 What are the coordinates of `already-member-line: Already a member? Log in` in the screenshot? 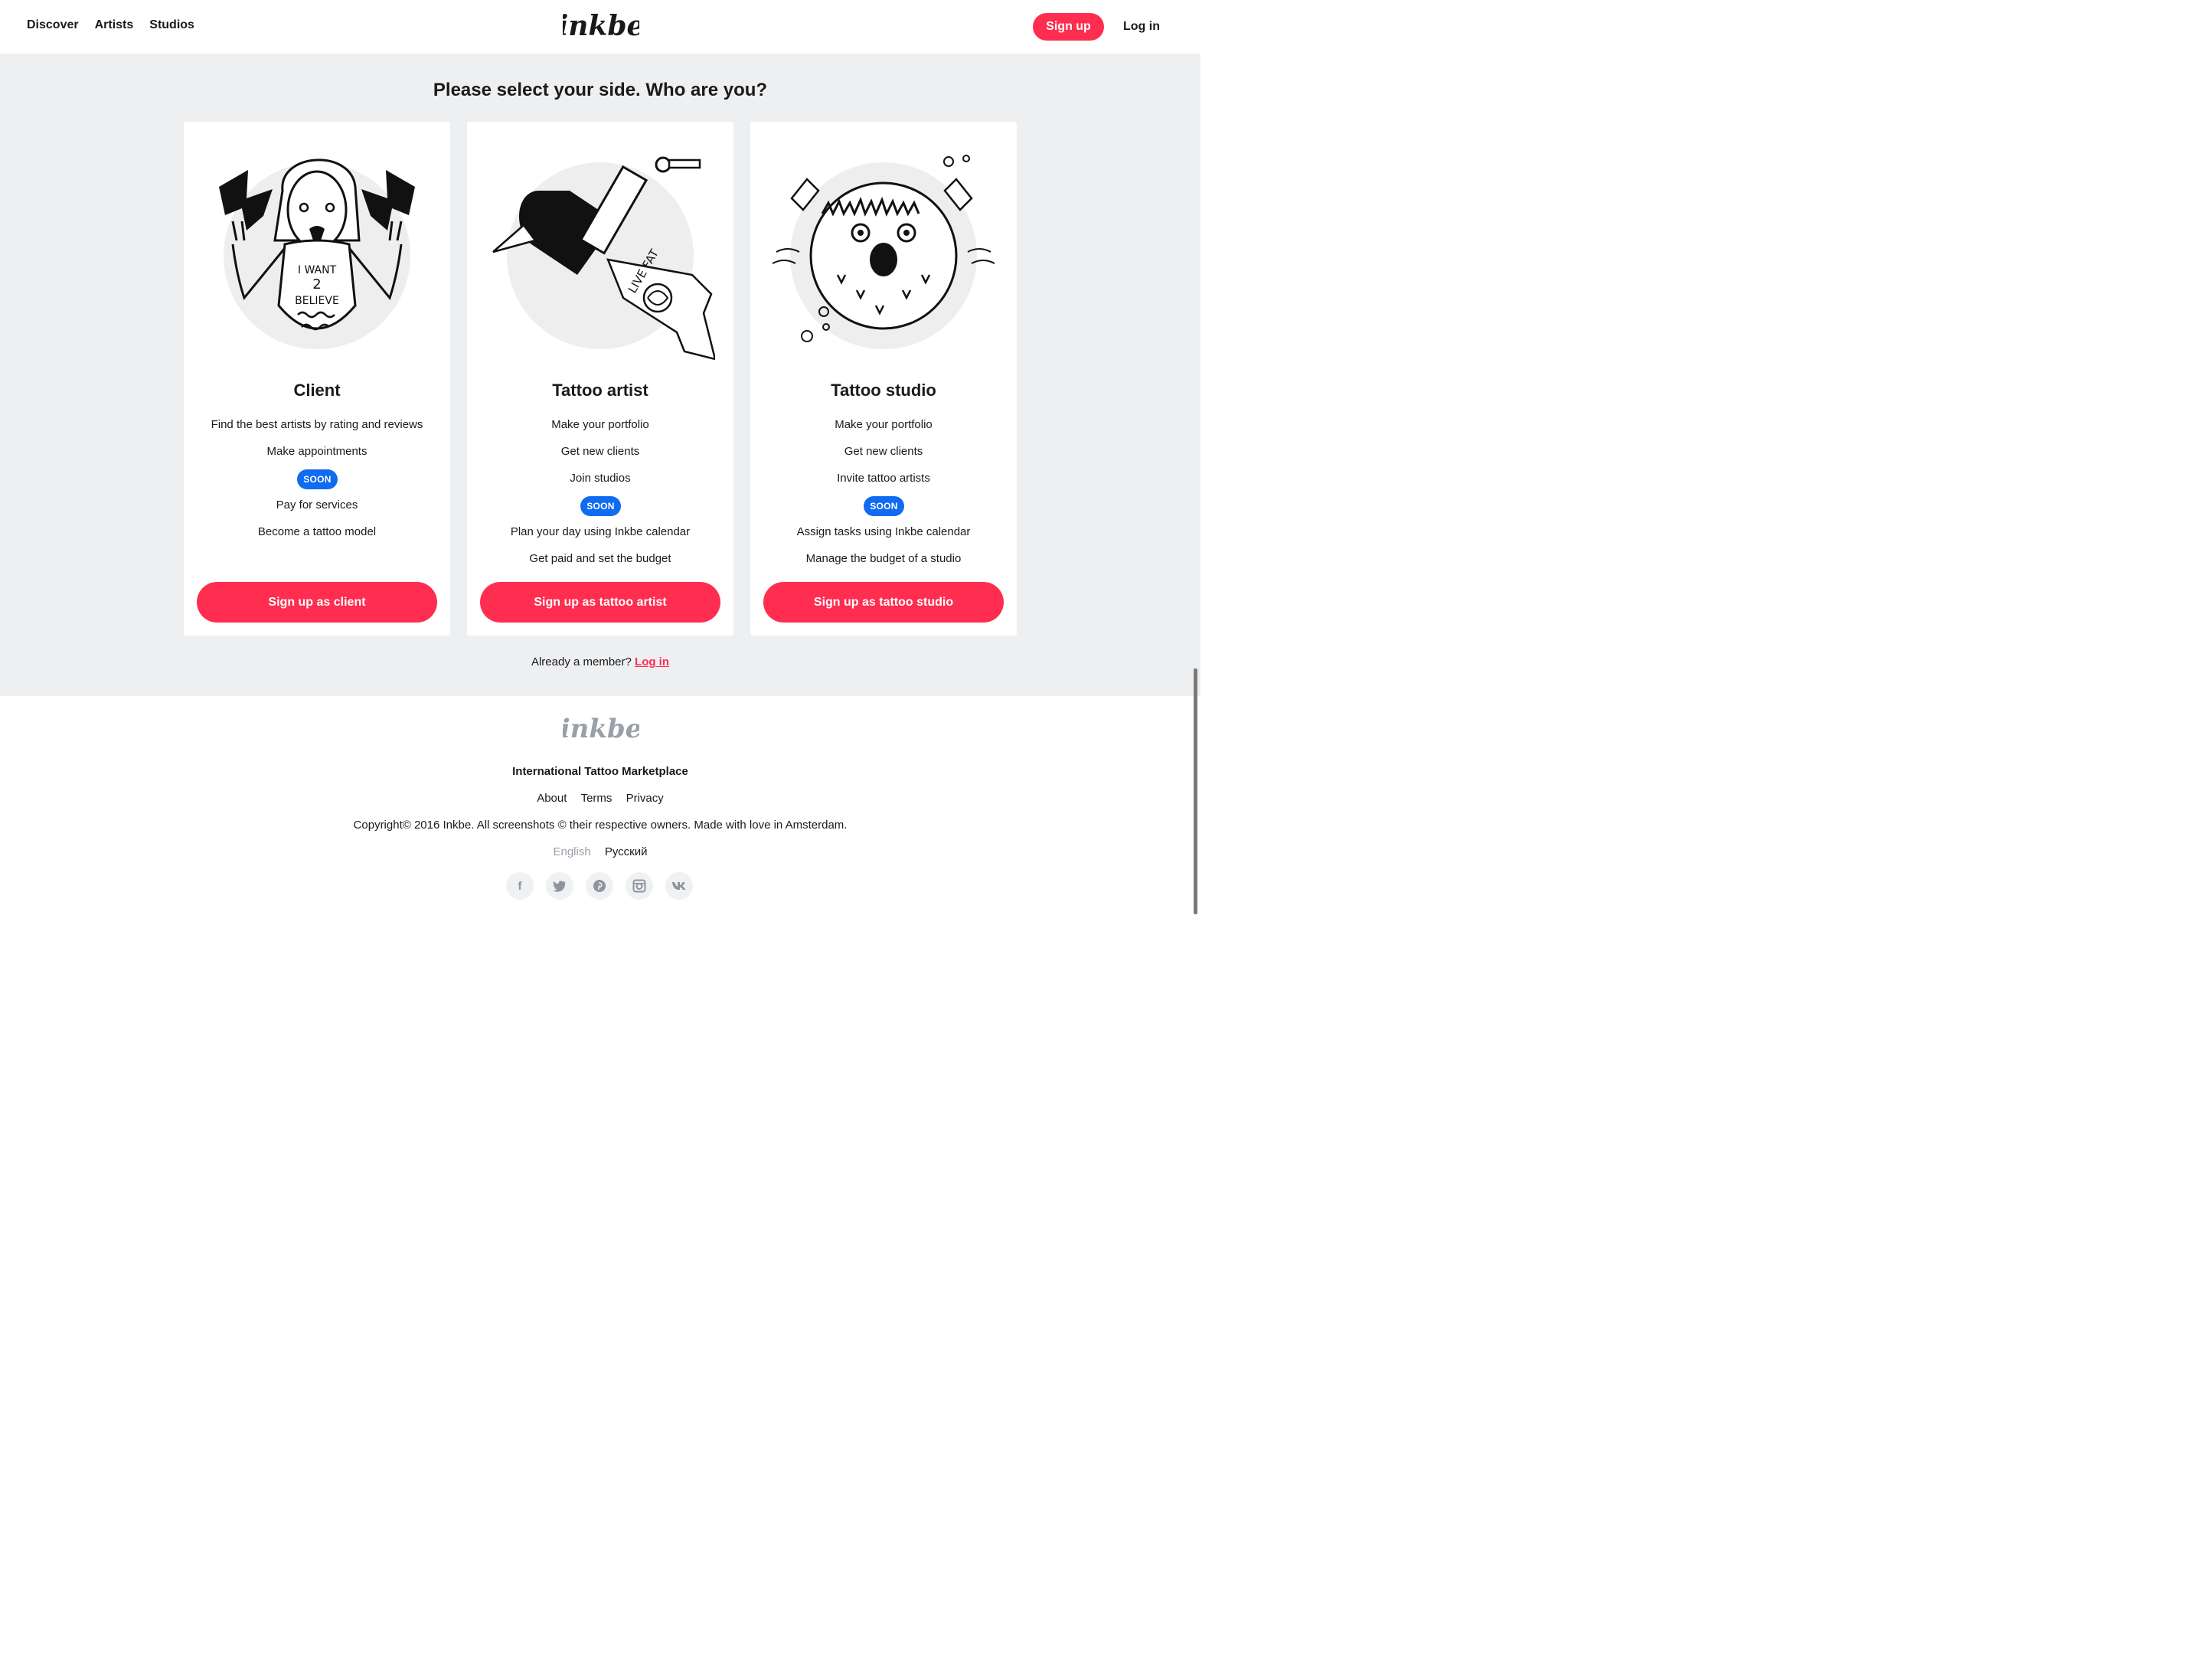 It's located at (600, 661).